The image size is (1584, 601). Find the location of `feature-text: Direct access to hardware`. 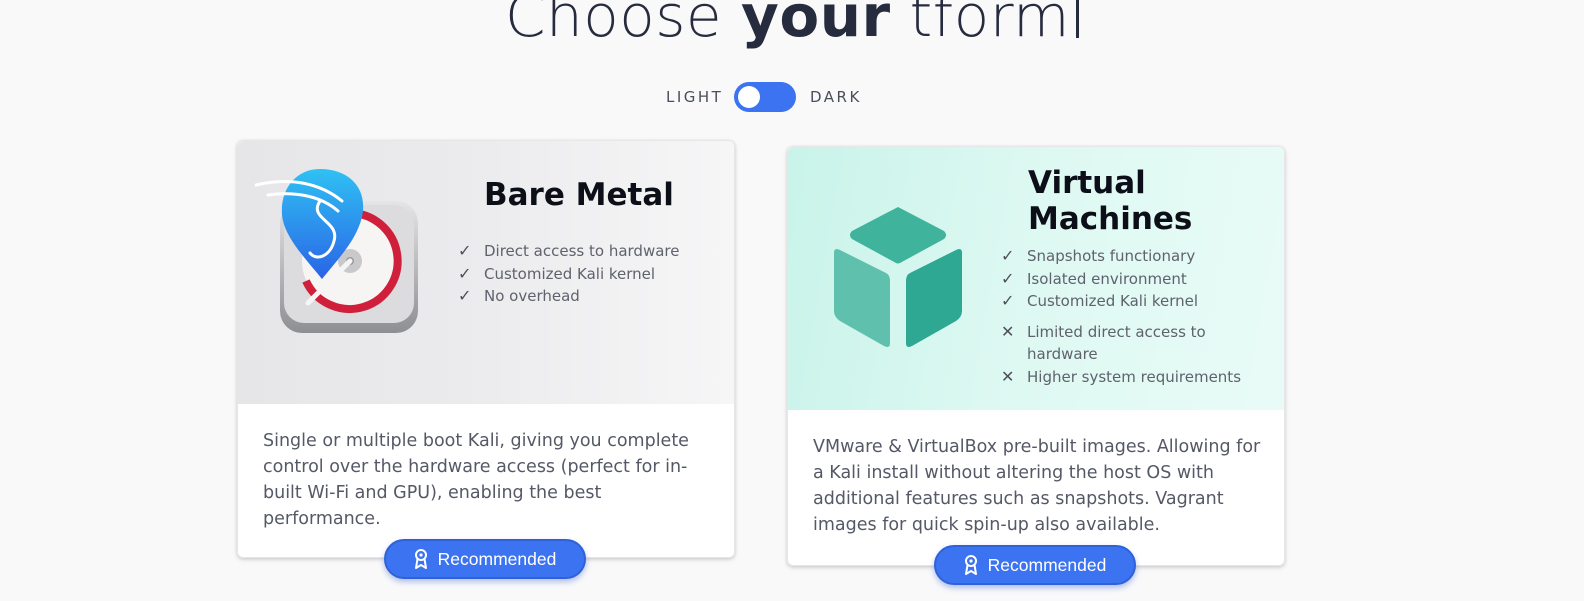

feature-text: Direct access to hardware is located at coordinates (582, 251).